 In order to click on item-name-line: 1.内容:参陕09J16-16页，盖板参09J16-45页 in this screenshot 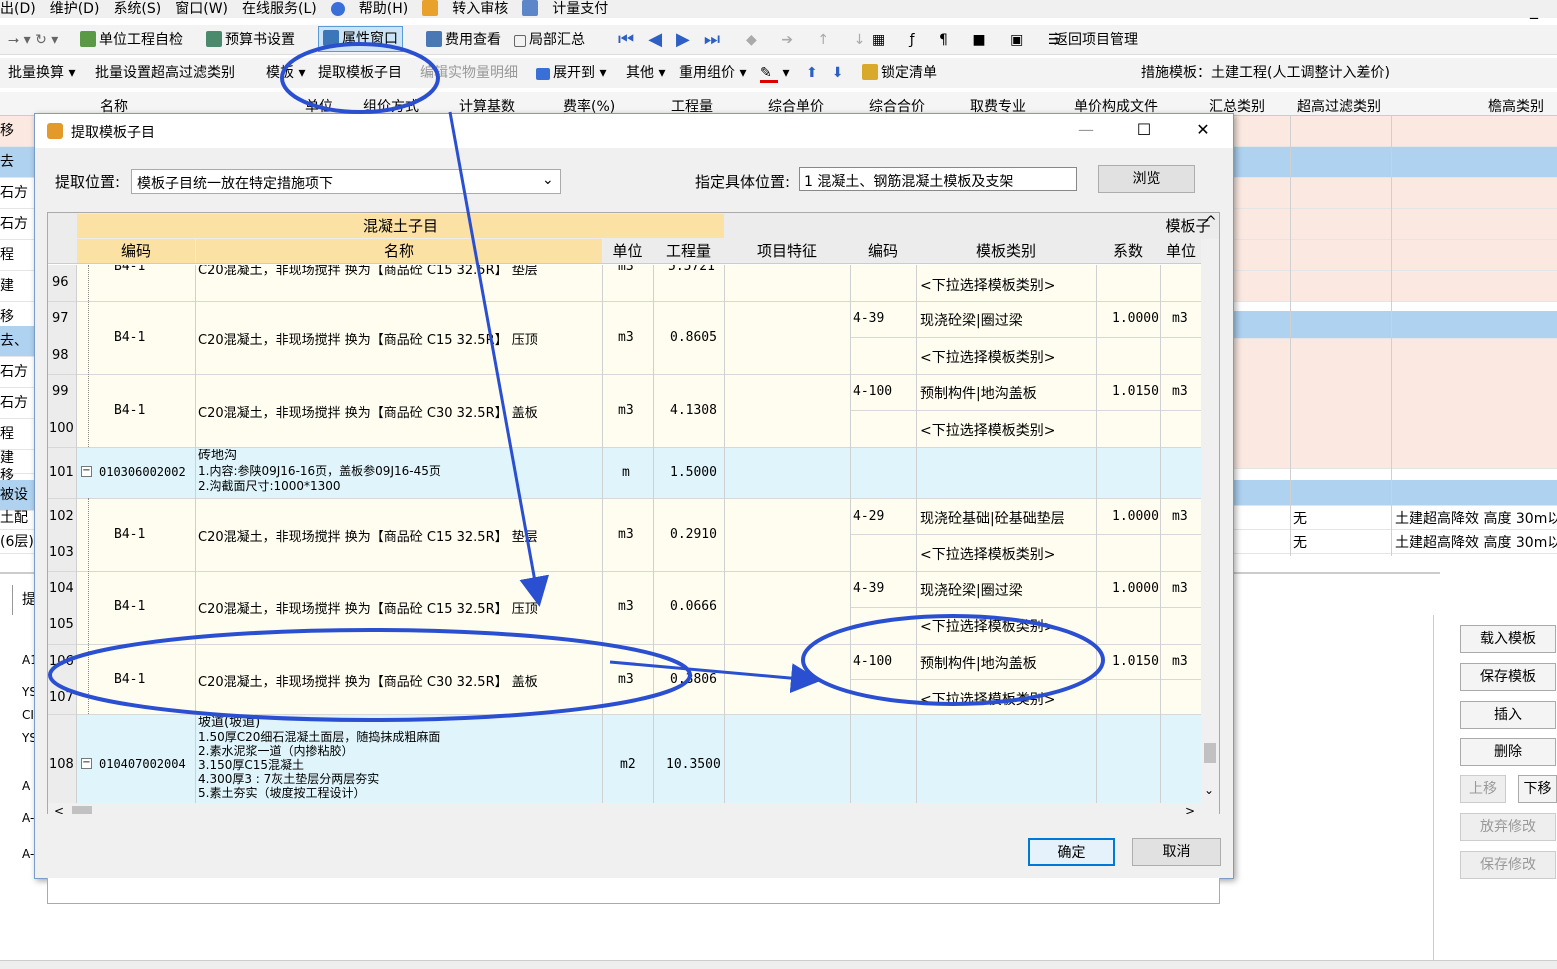, I will do `click(319, 471)`.